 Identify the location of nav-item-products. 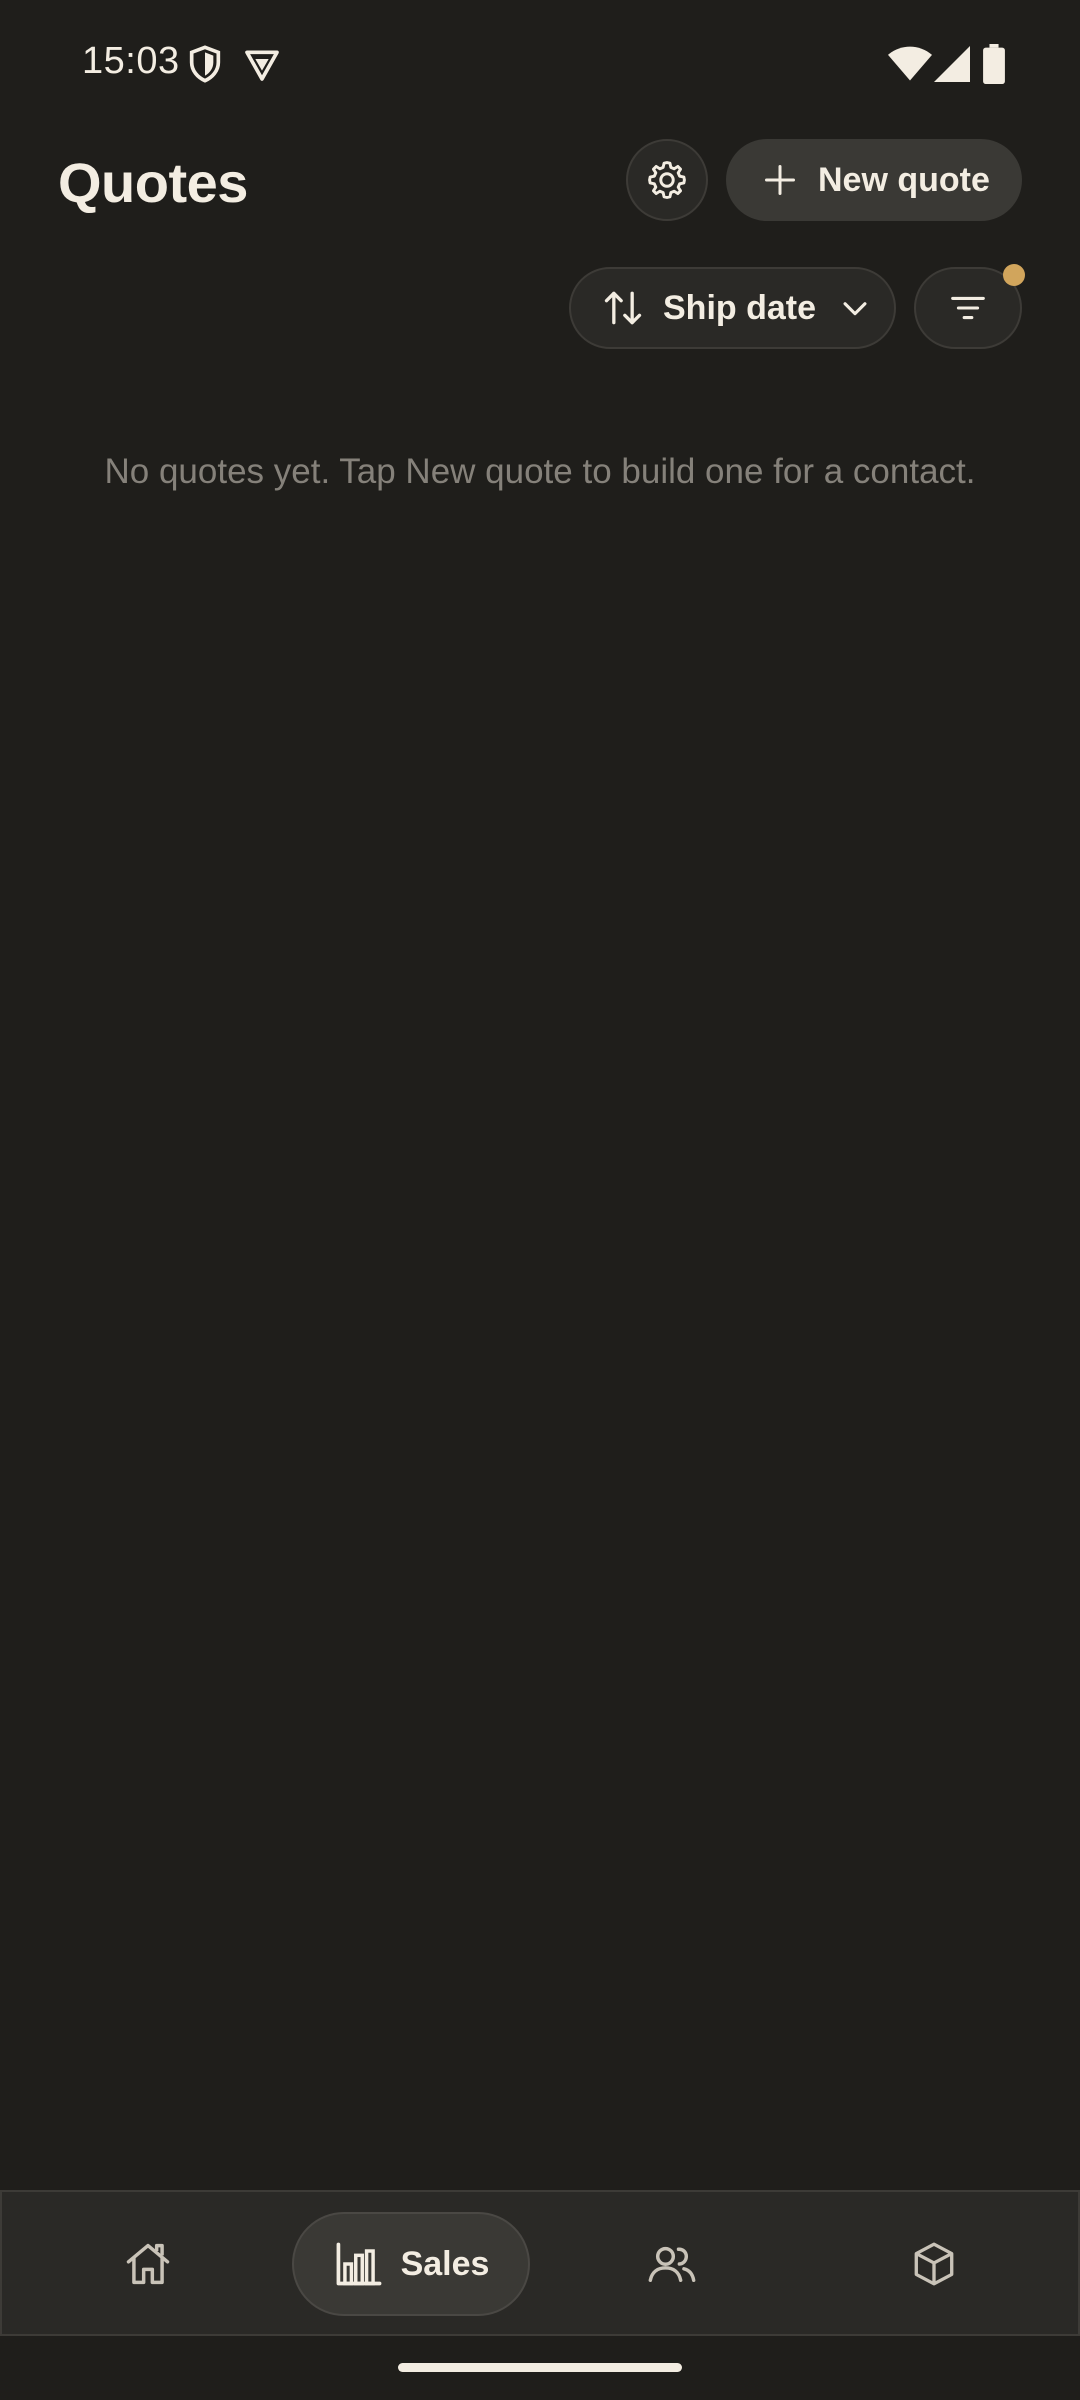
(934, 2264).